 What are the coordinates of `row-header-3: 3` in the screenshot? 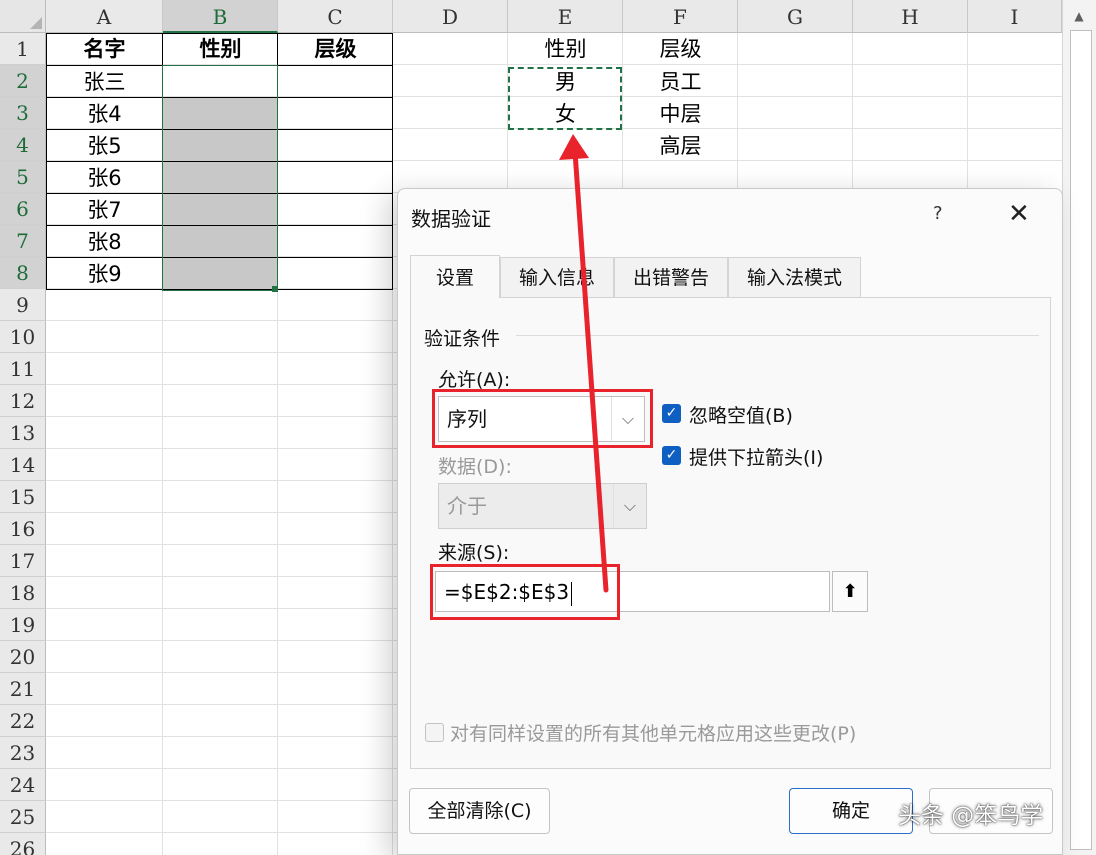 It's located at (23, 113).